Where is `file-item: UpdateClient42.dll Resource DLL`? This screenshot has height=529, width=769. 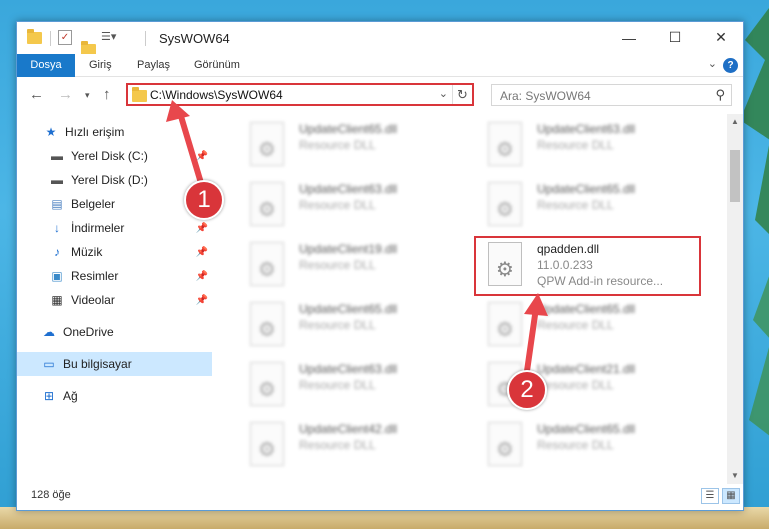
file-item: UpdateClient42.dll Resource DLL is located at coordinates (348, 447).